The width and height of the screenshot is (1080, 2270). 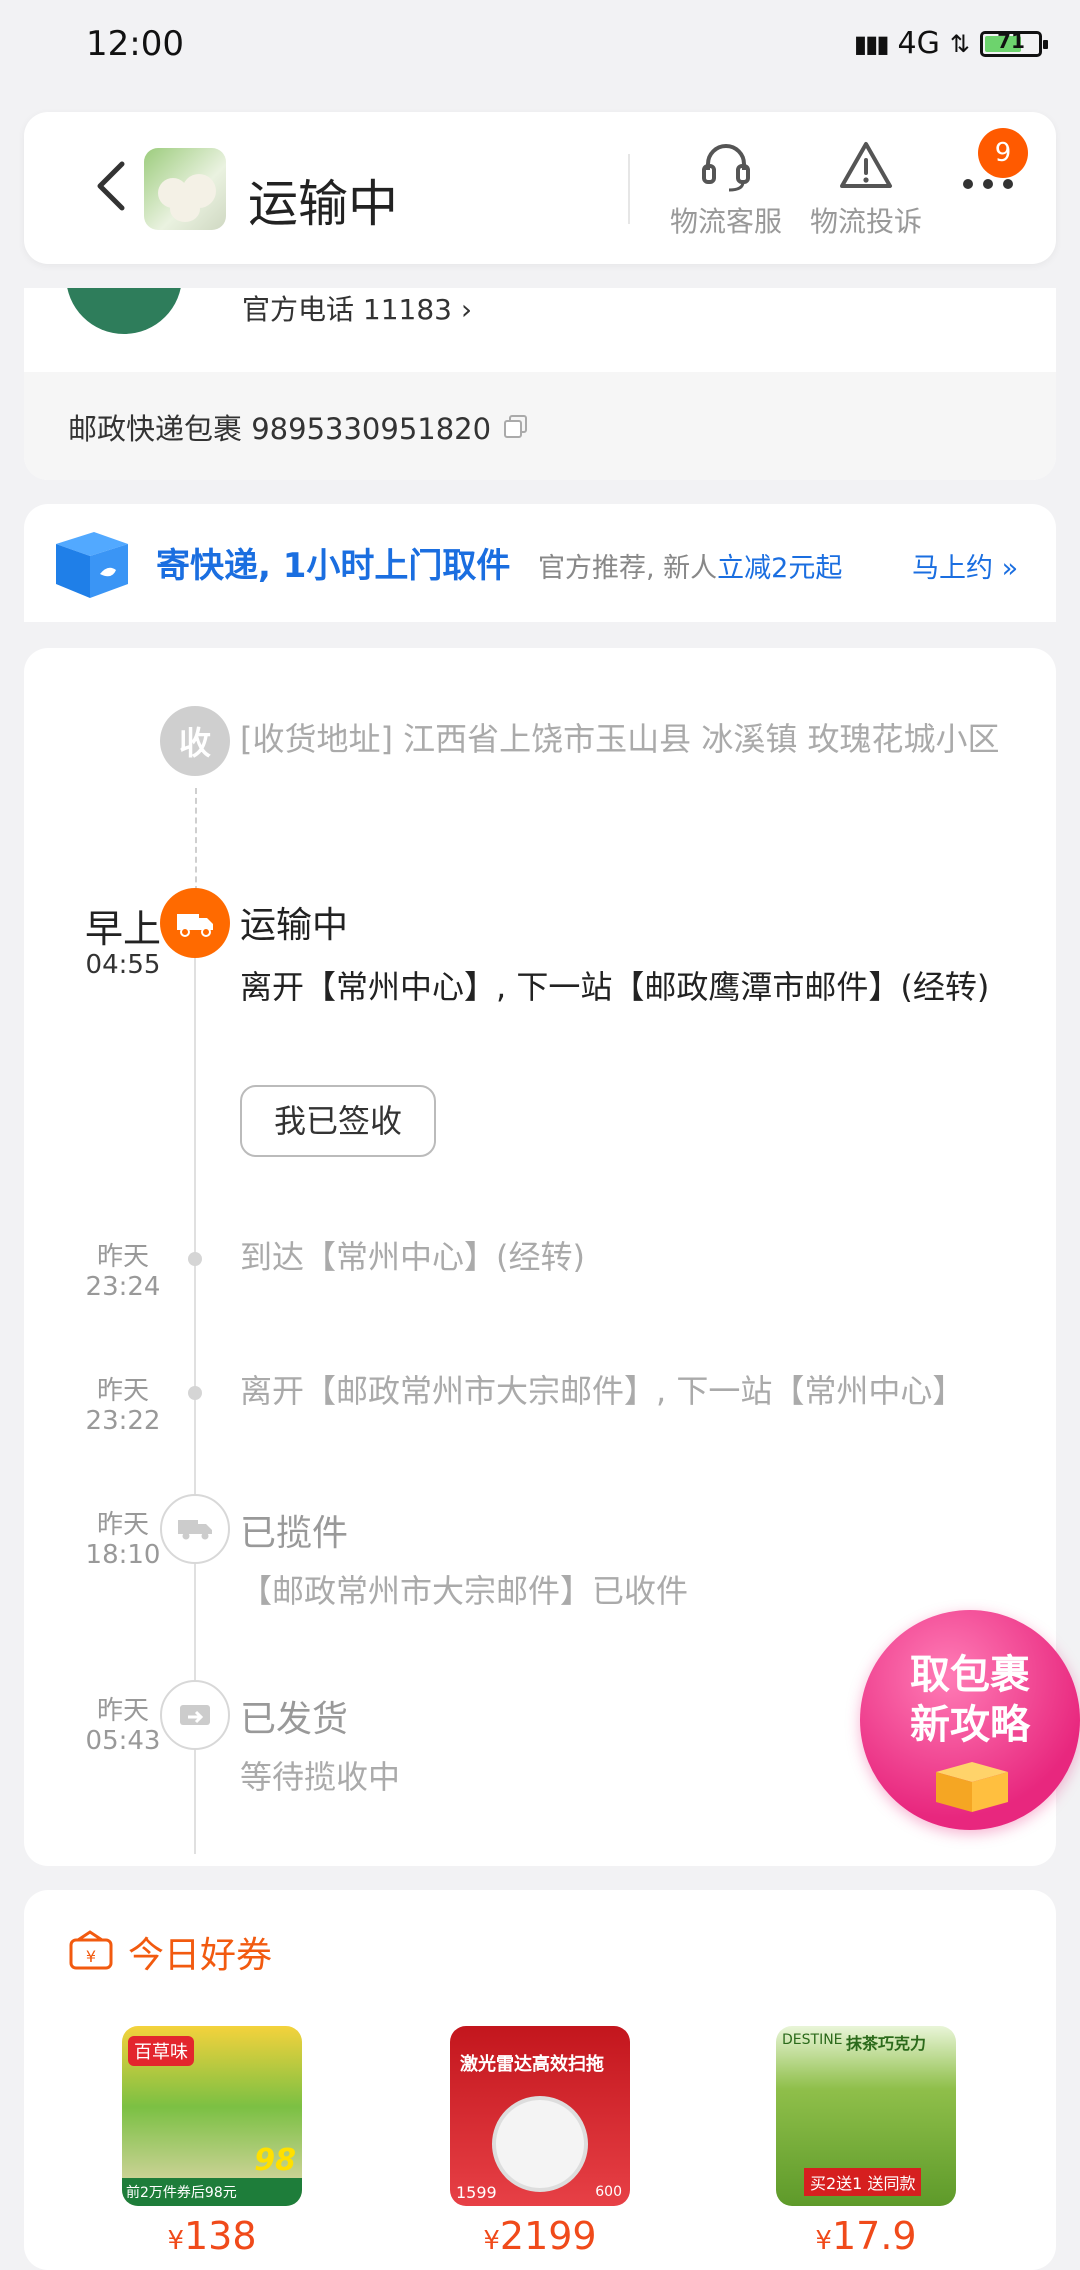 I want to click on battery-icon: 71, so click(x=1014, y=43).